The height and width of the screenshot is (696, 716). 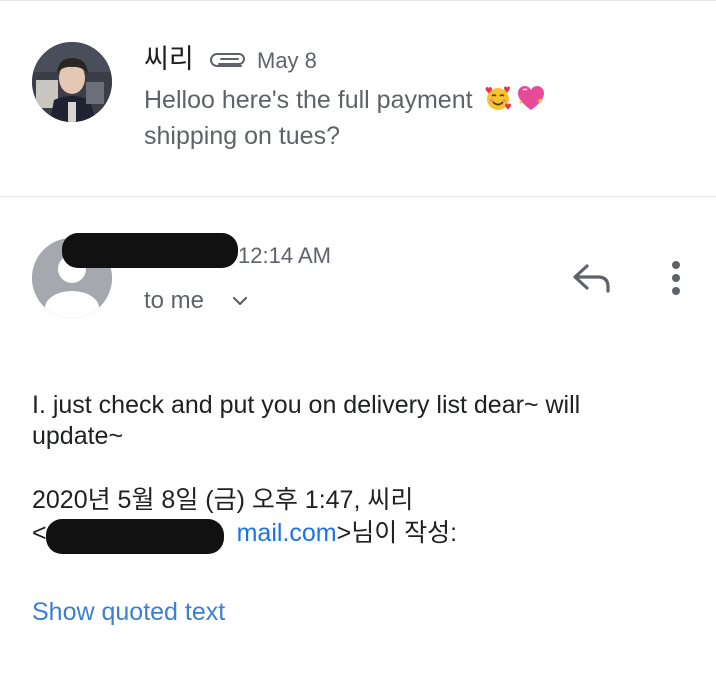 I want to click on recipient-label: to me, so click(x=174, y=300).